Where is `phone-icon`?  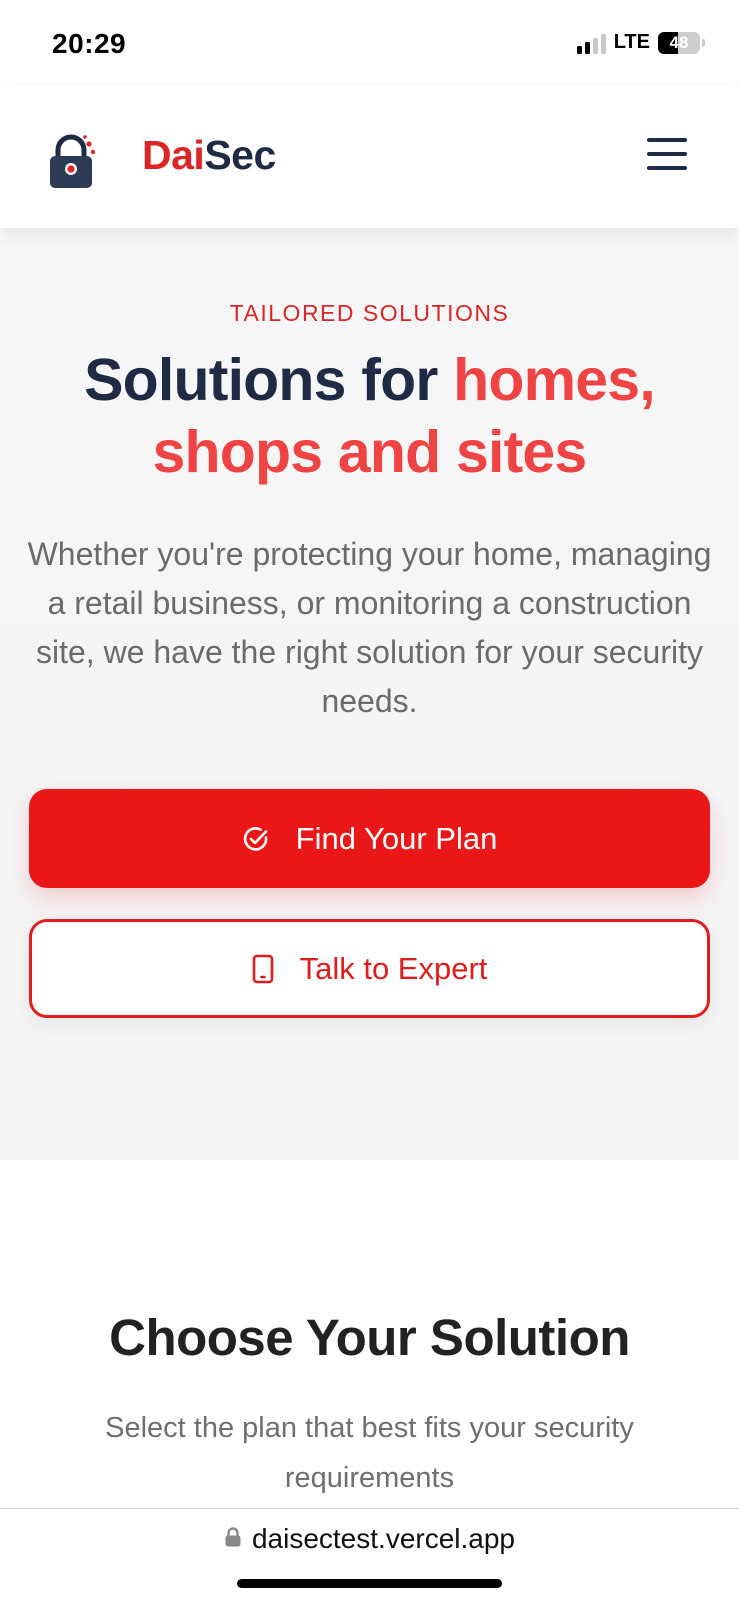 phone-icon is located at coordinates (263, 969).